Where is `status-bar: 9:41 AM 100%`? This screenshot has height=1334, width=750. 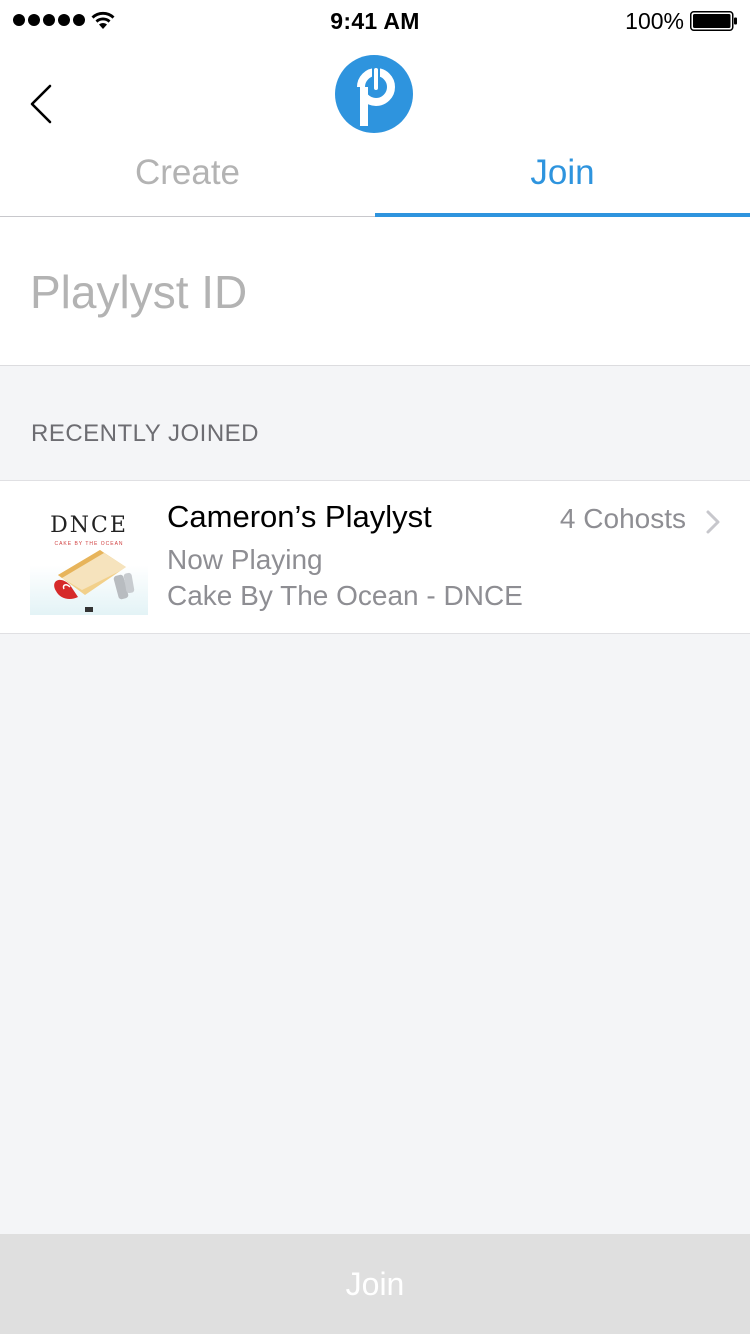
status-bar: 9:41 AM 100% is located at coordinates (375, 20).